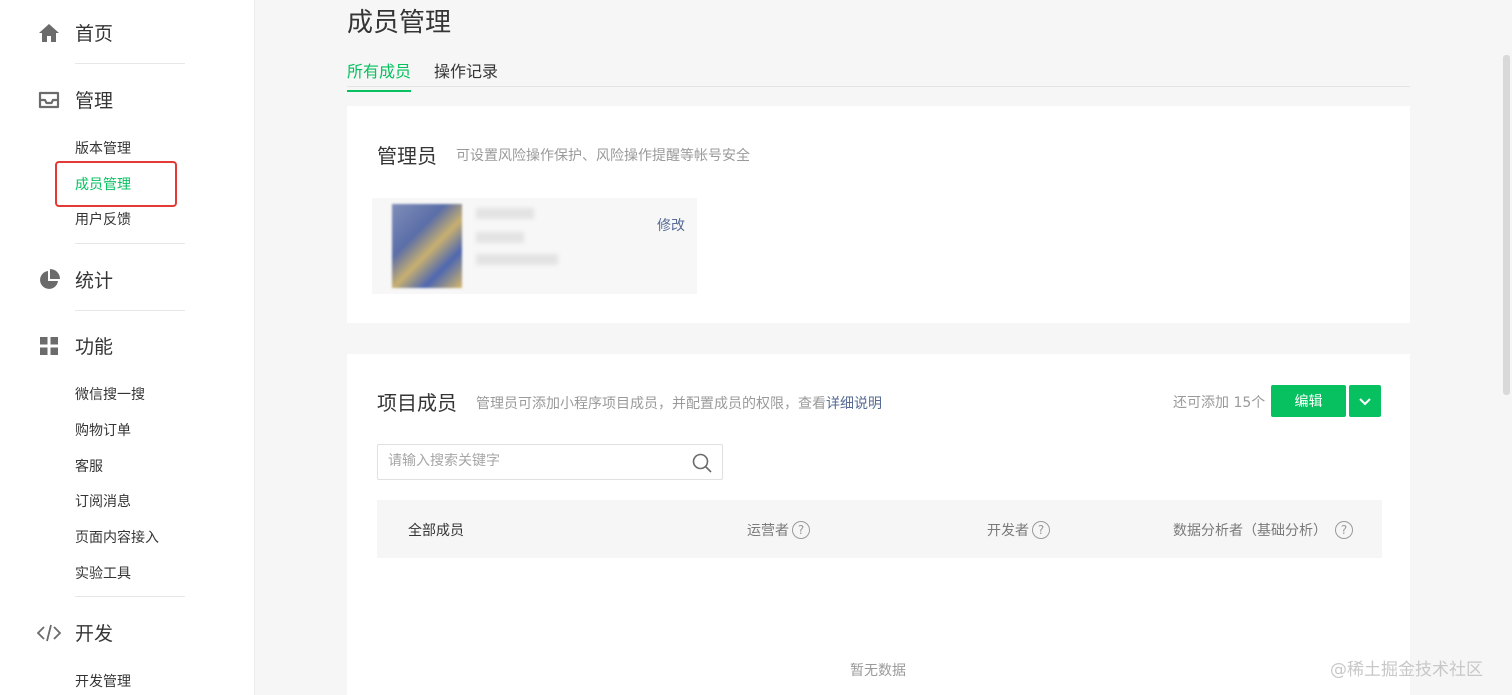 The image size is (1512, 695). Describe the element at coordinates (94, 101) in the screenshot. I see `nav-manage-label: 管理` at that location.